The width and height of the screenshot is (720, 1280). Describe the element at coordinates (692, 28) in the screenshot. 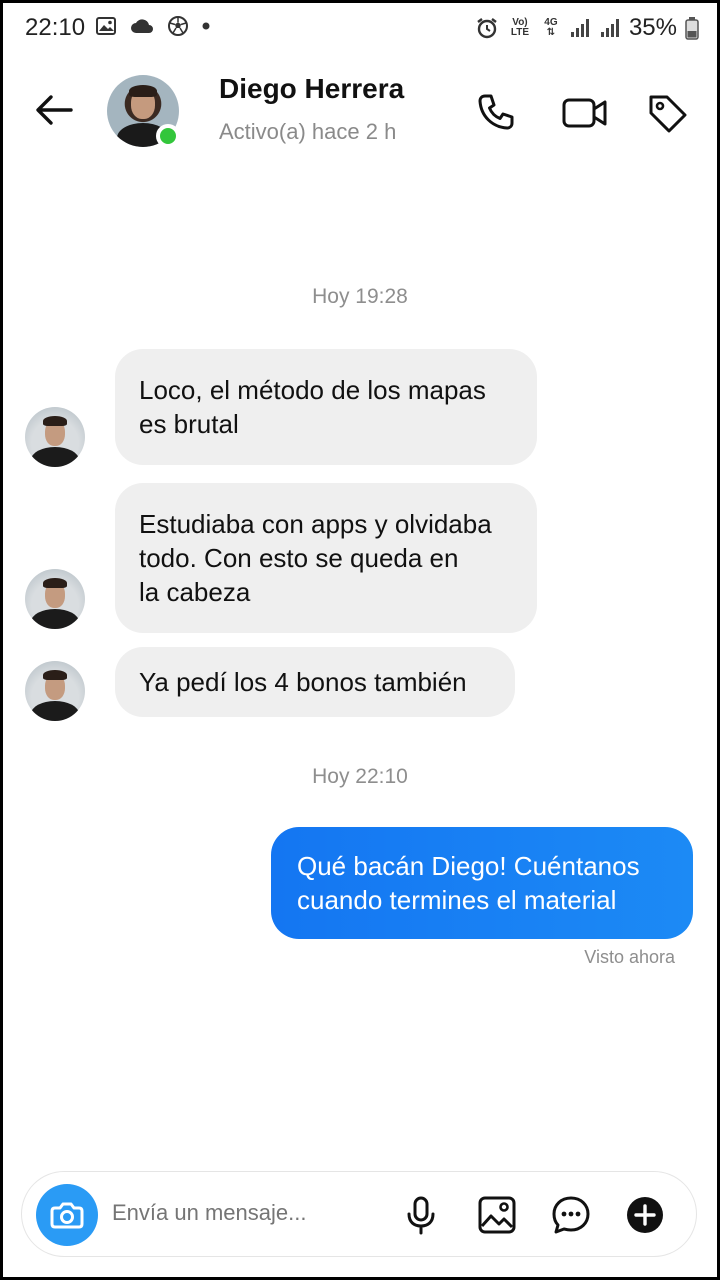

I see `battery-icon` at that location.